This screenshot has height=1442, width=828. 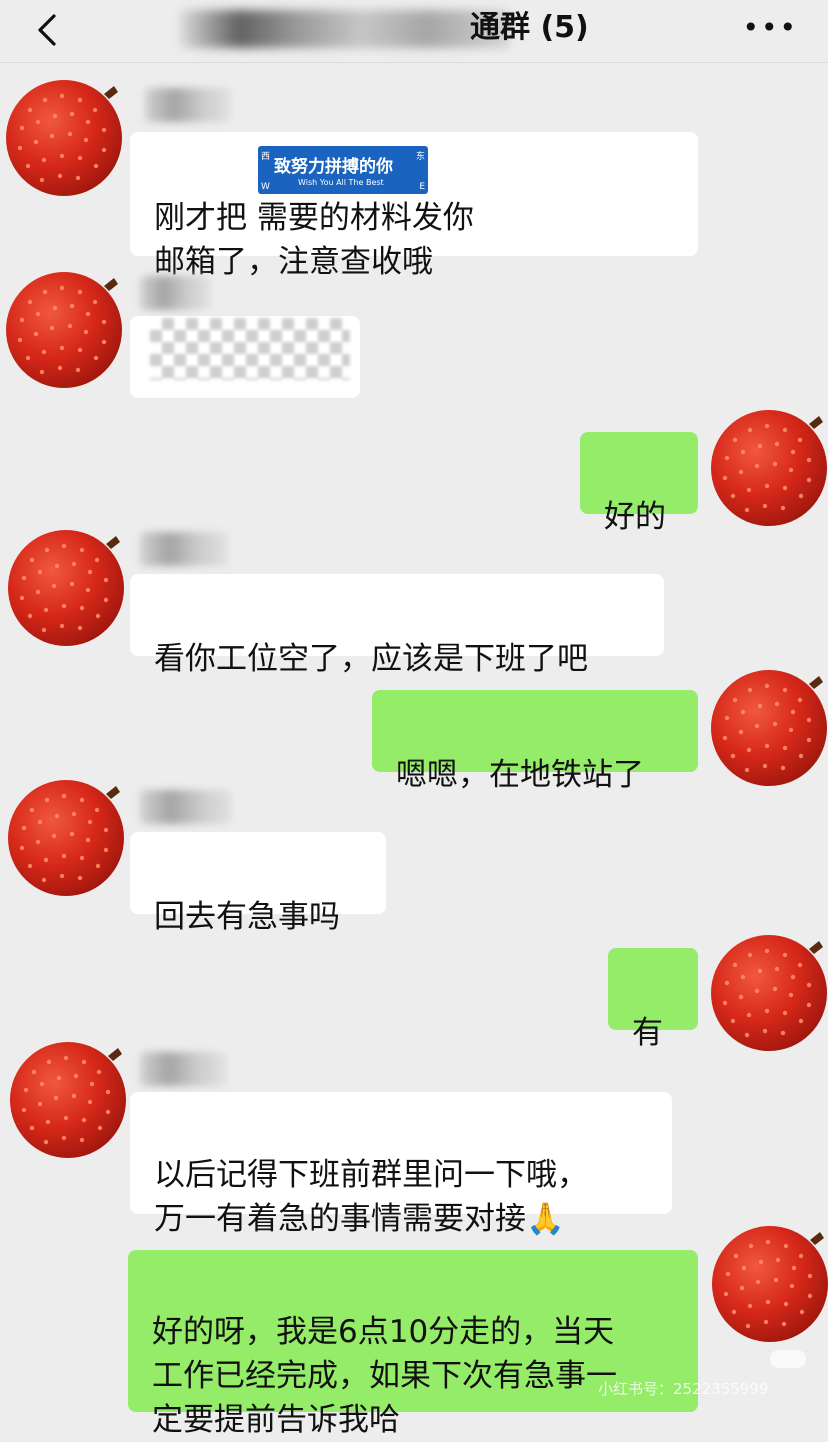 What do you see at coordinates (397, 625) in the screenshot?
I see `message-bubble-incoming: 看你工位空了，应该是下班了吧` at bounding box center [397, 625].